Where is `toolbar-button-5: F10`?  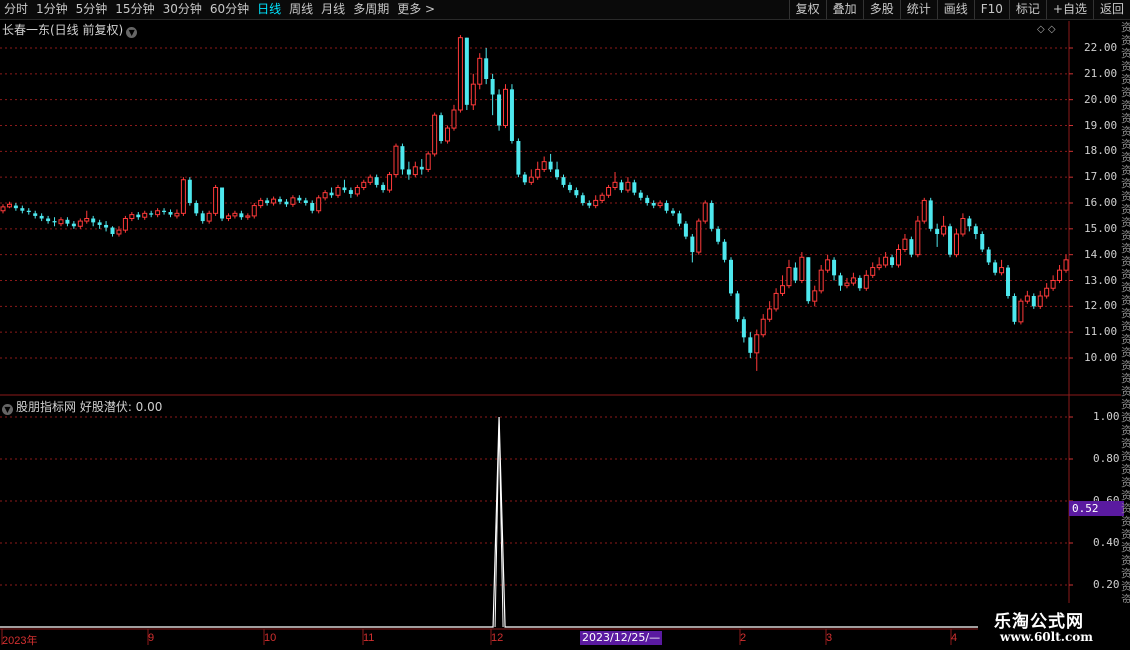
toolbar-button-5: F10 is located at coordinates (991, 9).